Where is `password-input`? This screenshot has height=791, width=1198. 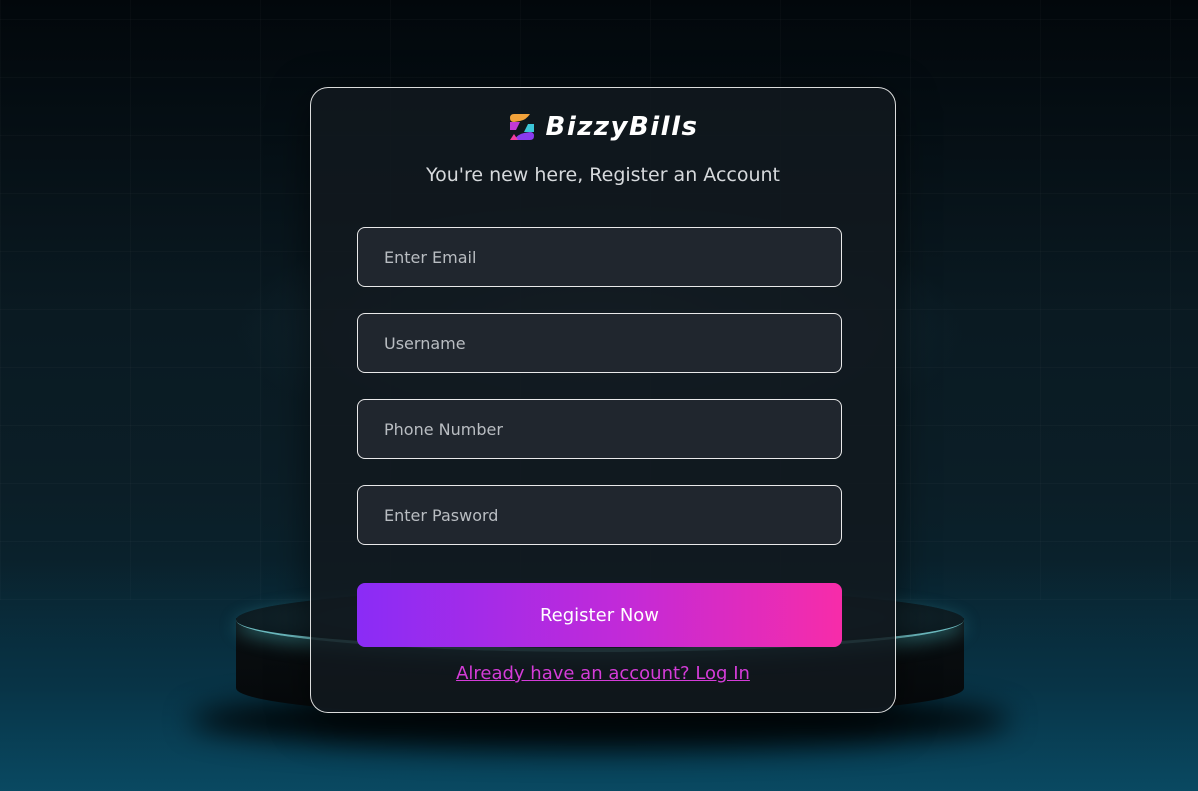
password-input is located at coordinates (599, 515).